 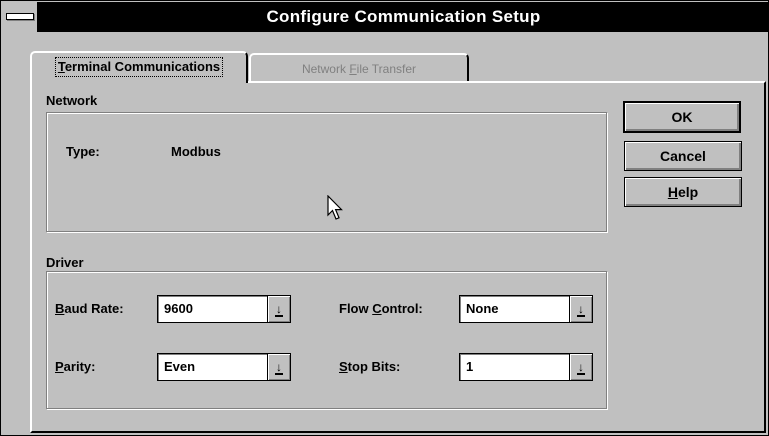 I want to click on network-type-label: Type:, so click(x=83, y=151).